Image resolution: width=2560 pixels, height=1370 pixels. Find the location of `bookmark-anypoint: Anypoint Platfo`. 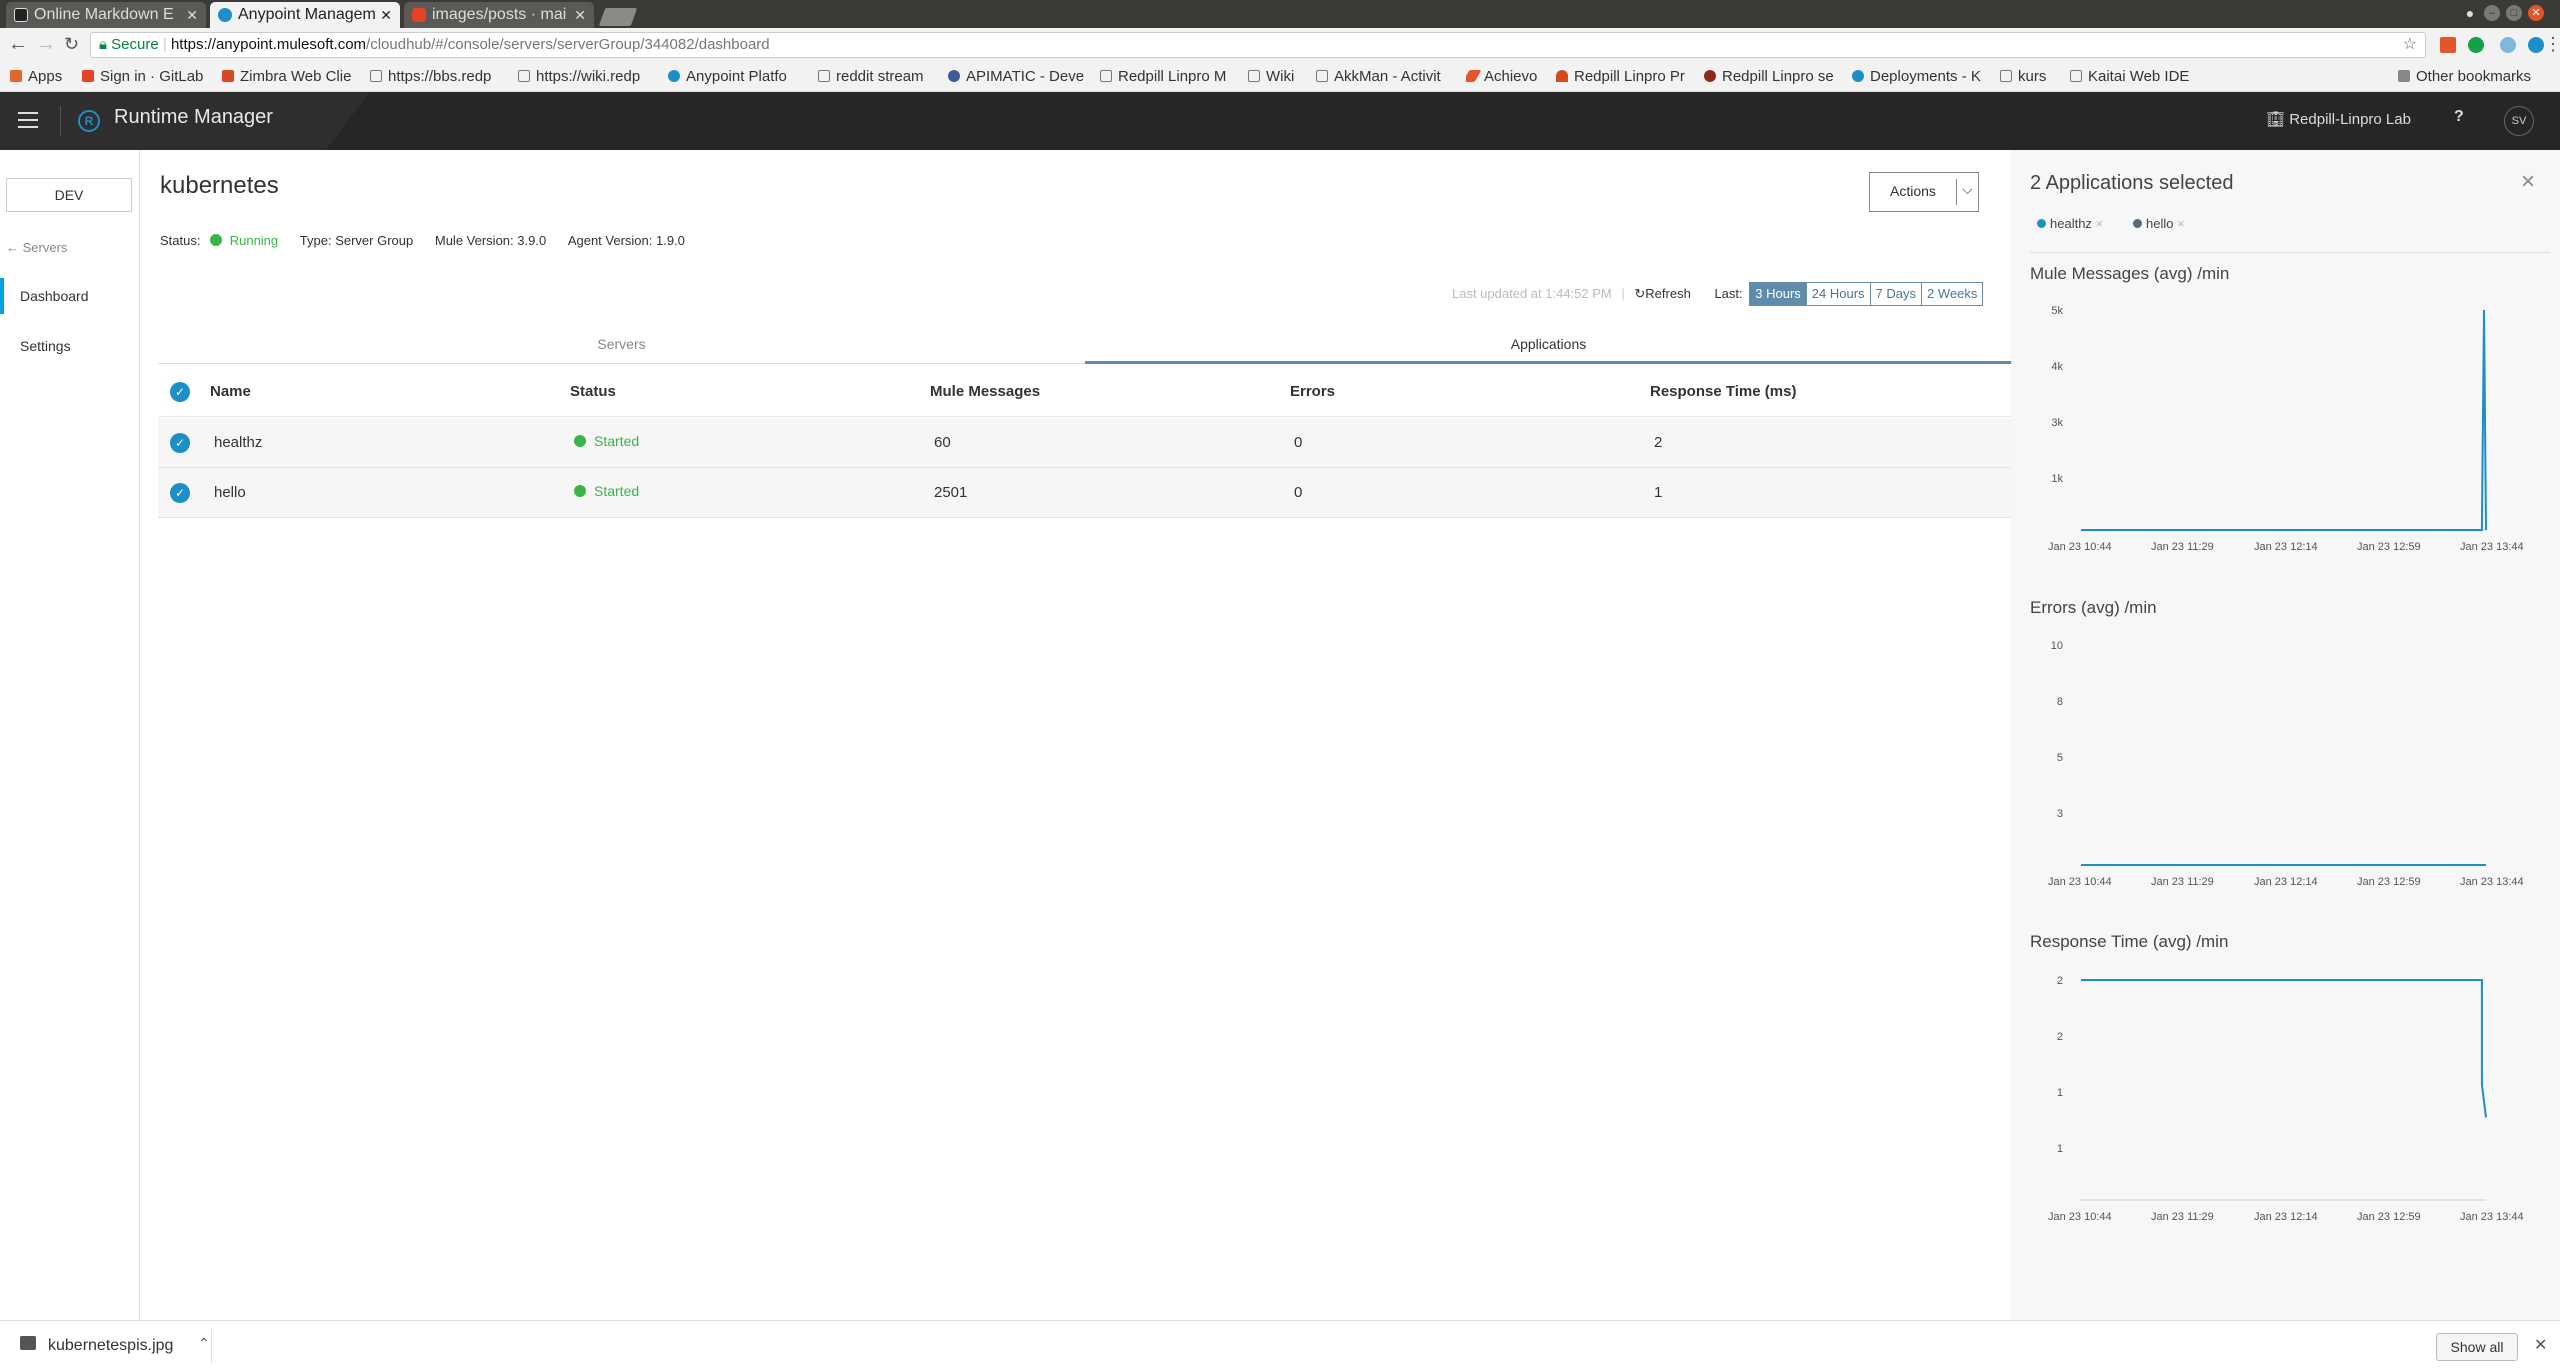

bookmark-anypoint: Anypoint Platfo is located at coordinates (737, 76).